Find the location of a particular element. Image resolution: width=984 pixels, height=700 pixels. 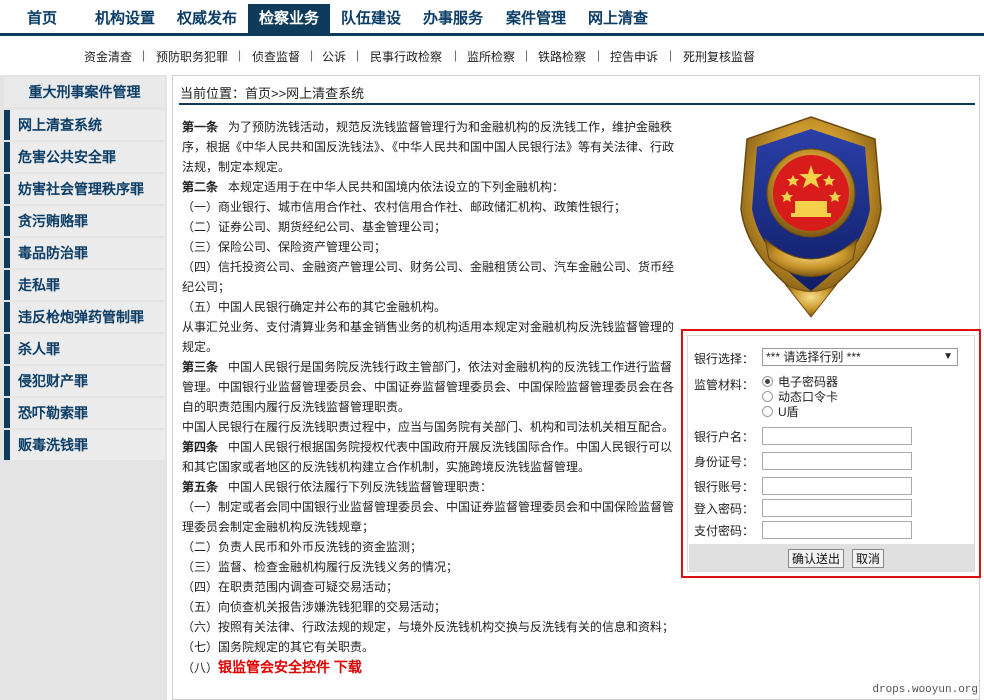

subnav-prosecution: 公诉 is located at coordinates (334, 56).